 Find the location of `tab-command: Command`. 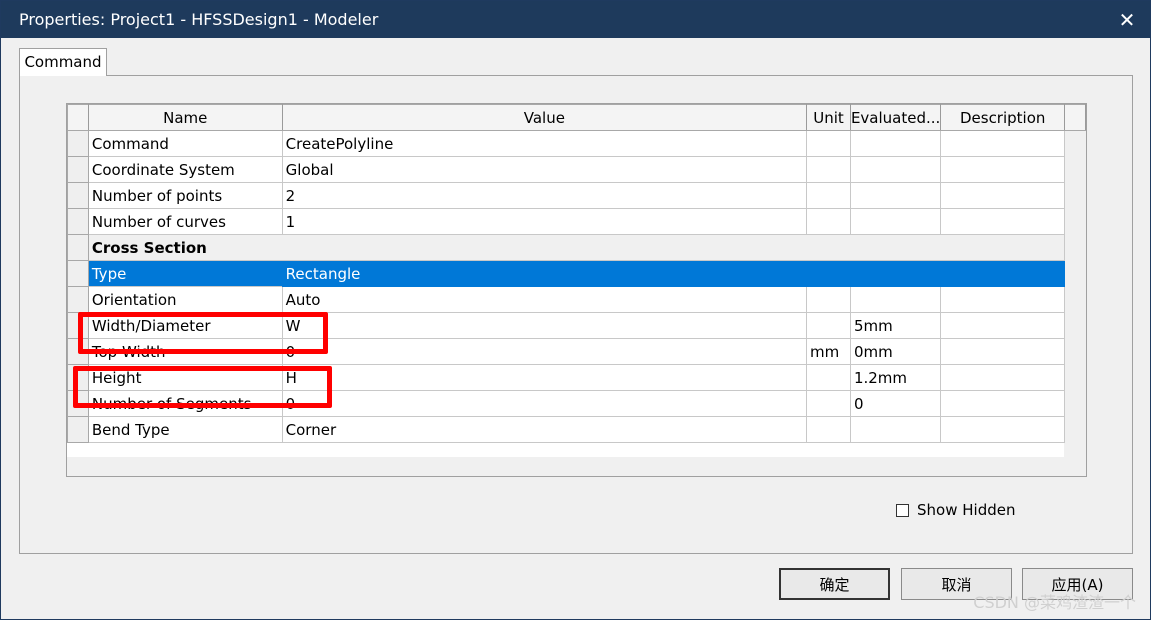

tab-command: Command is located at coordinates (63, 62).